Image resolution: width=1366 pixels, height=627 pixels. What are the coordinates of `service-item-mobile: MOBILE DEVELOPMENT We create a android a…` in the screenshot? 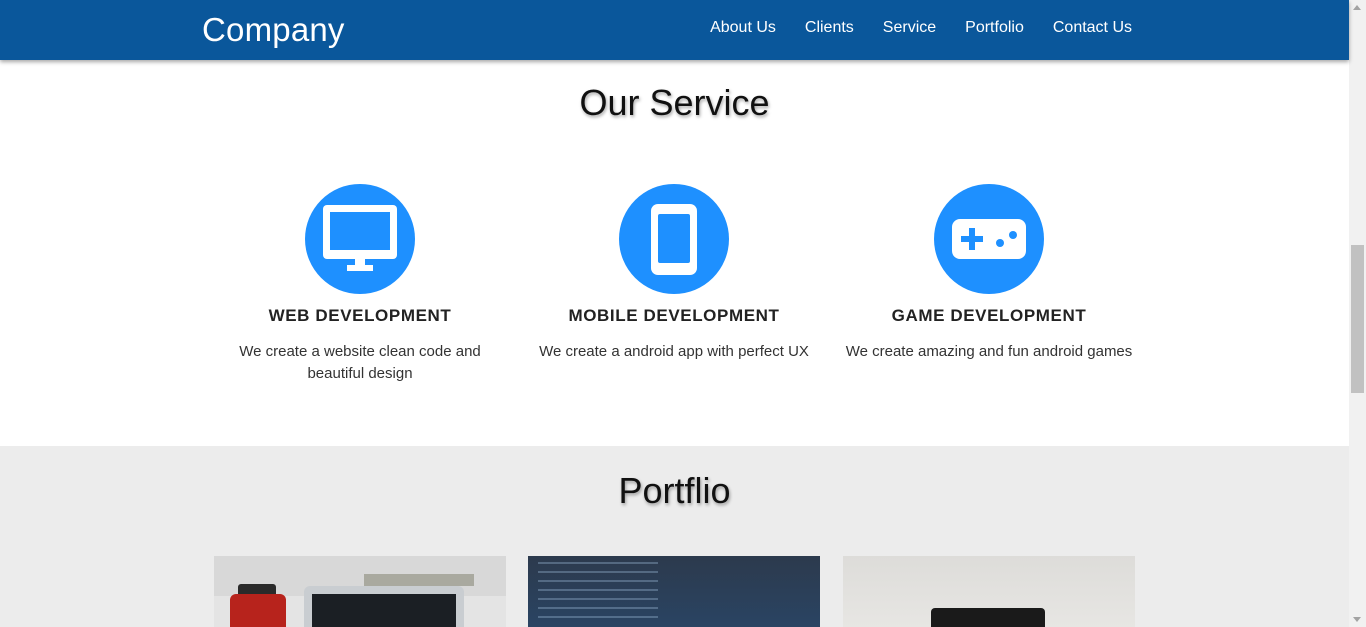 It's located at (674, 273).